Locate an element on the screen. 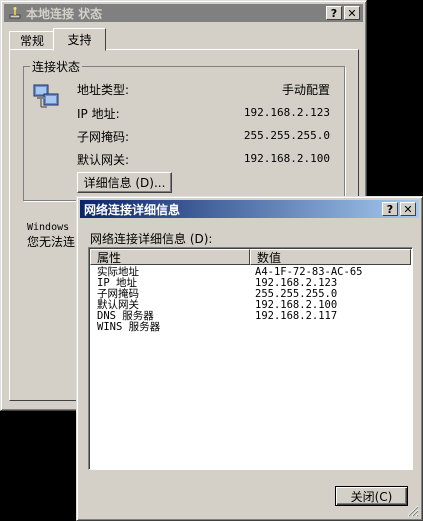  status-help-button: ? is located at coordinates (334, 13).